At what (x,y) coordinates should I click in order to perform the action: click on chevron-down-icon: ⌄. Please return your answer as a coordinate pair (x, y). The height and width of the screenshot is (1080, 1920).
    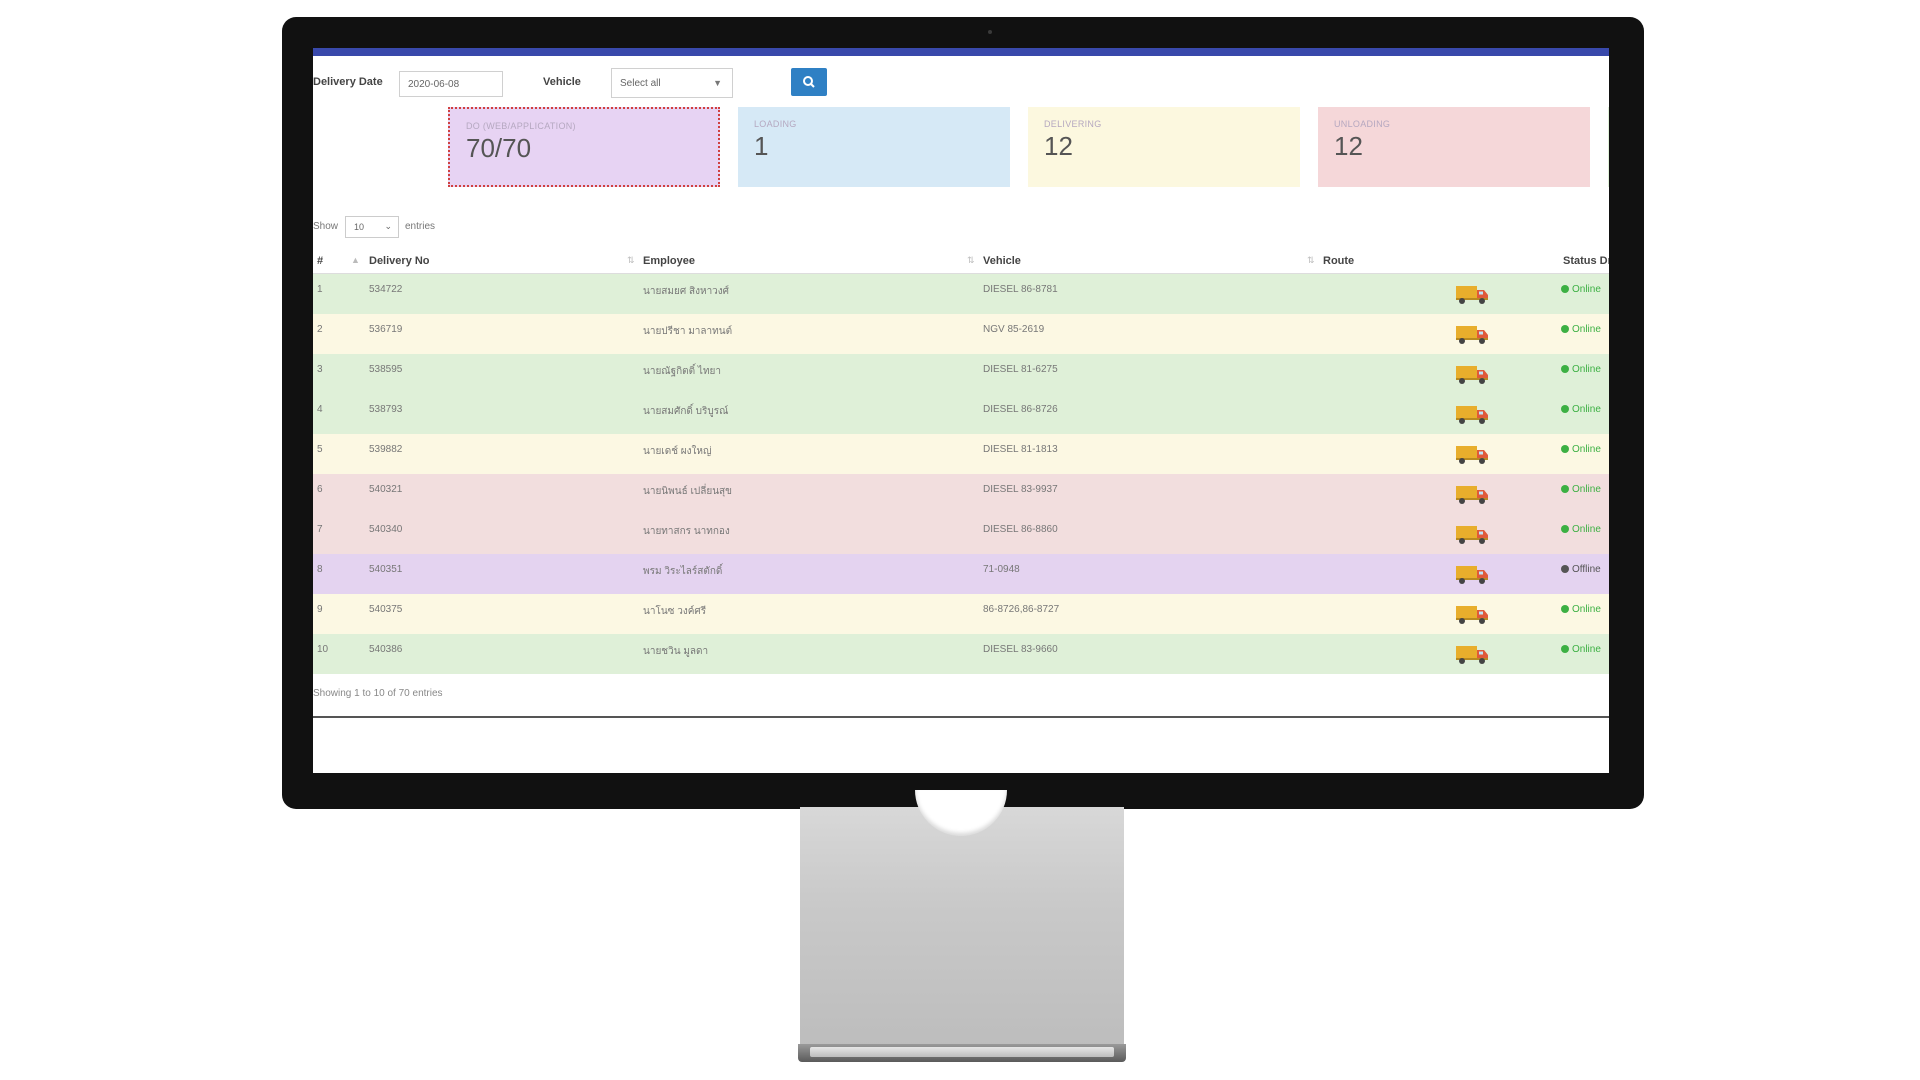
    Looking at the image, I should click on (388, 226).